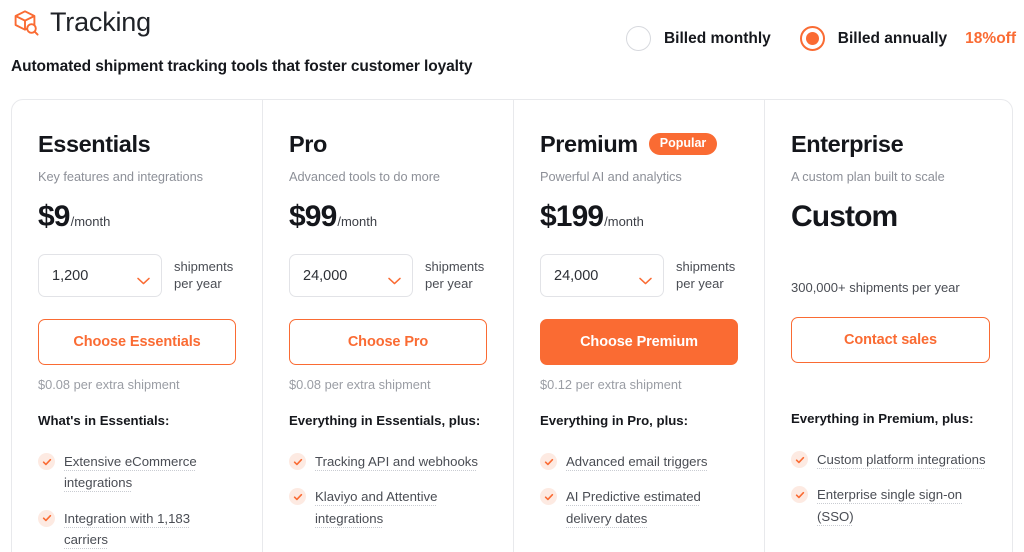  Describe the element at coordinates (26, 23) in the screenshot. I see `cube-search-icon` at that location.